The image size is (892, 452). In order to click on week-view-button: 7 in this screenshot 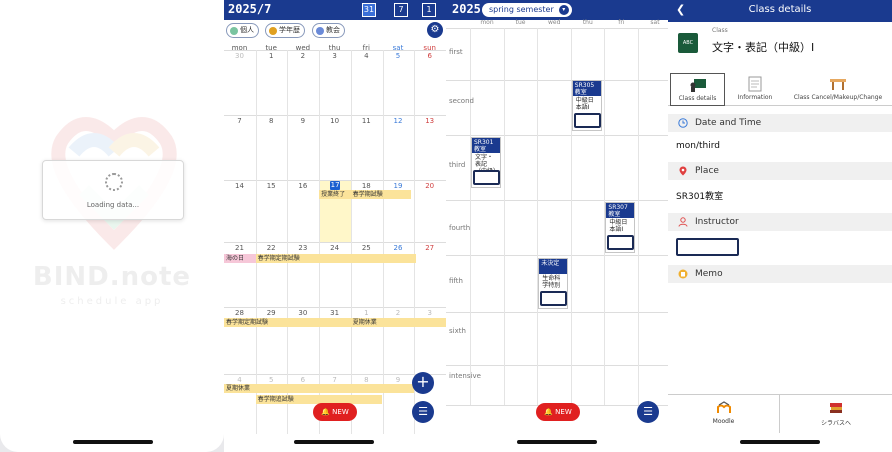, I will do `click(401, 10)`.